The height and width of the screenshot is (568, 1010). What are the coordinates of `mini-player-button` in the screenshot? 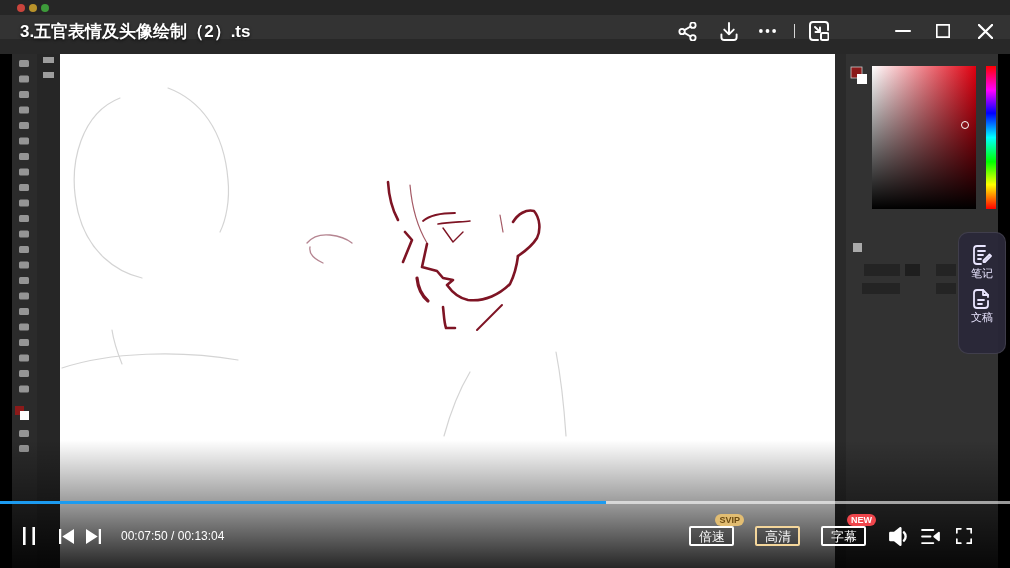 It's located at (819, 31).